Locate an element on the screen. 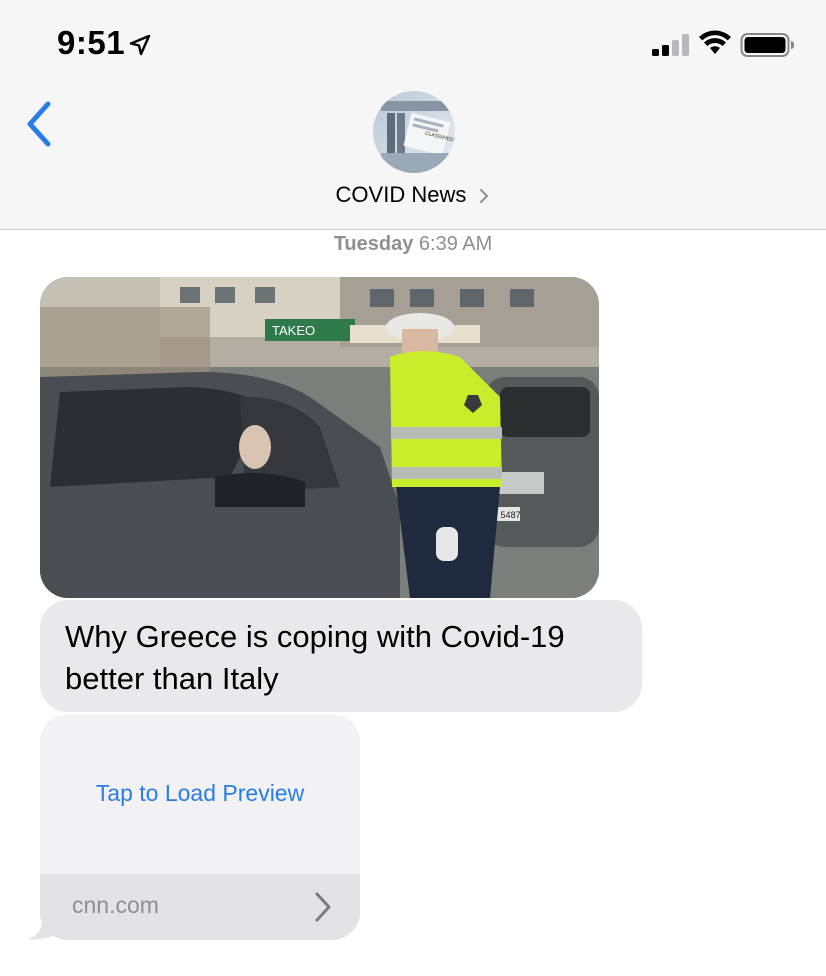 The image size is (826, 976). message-timestamp: Tuesday 6:39 AM is located at coordinates (413, 244).